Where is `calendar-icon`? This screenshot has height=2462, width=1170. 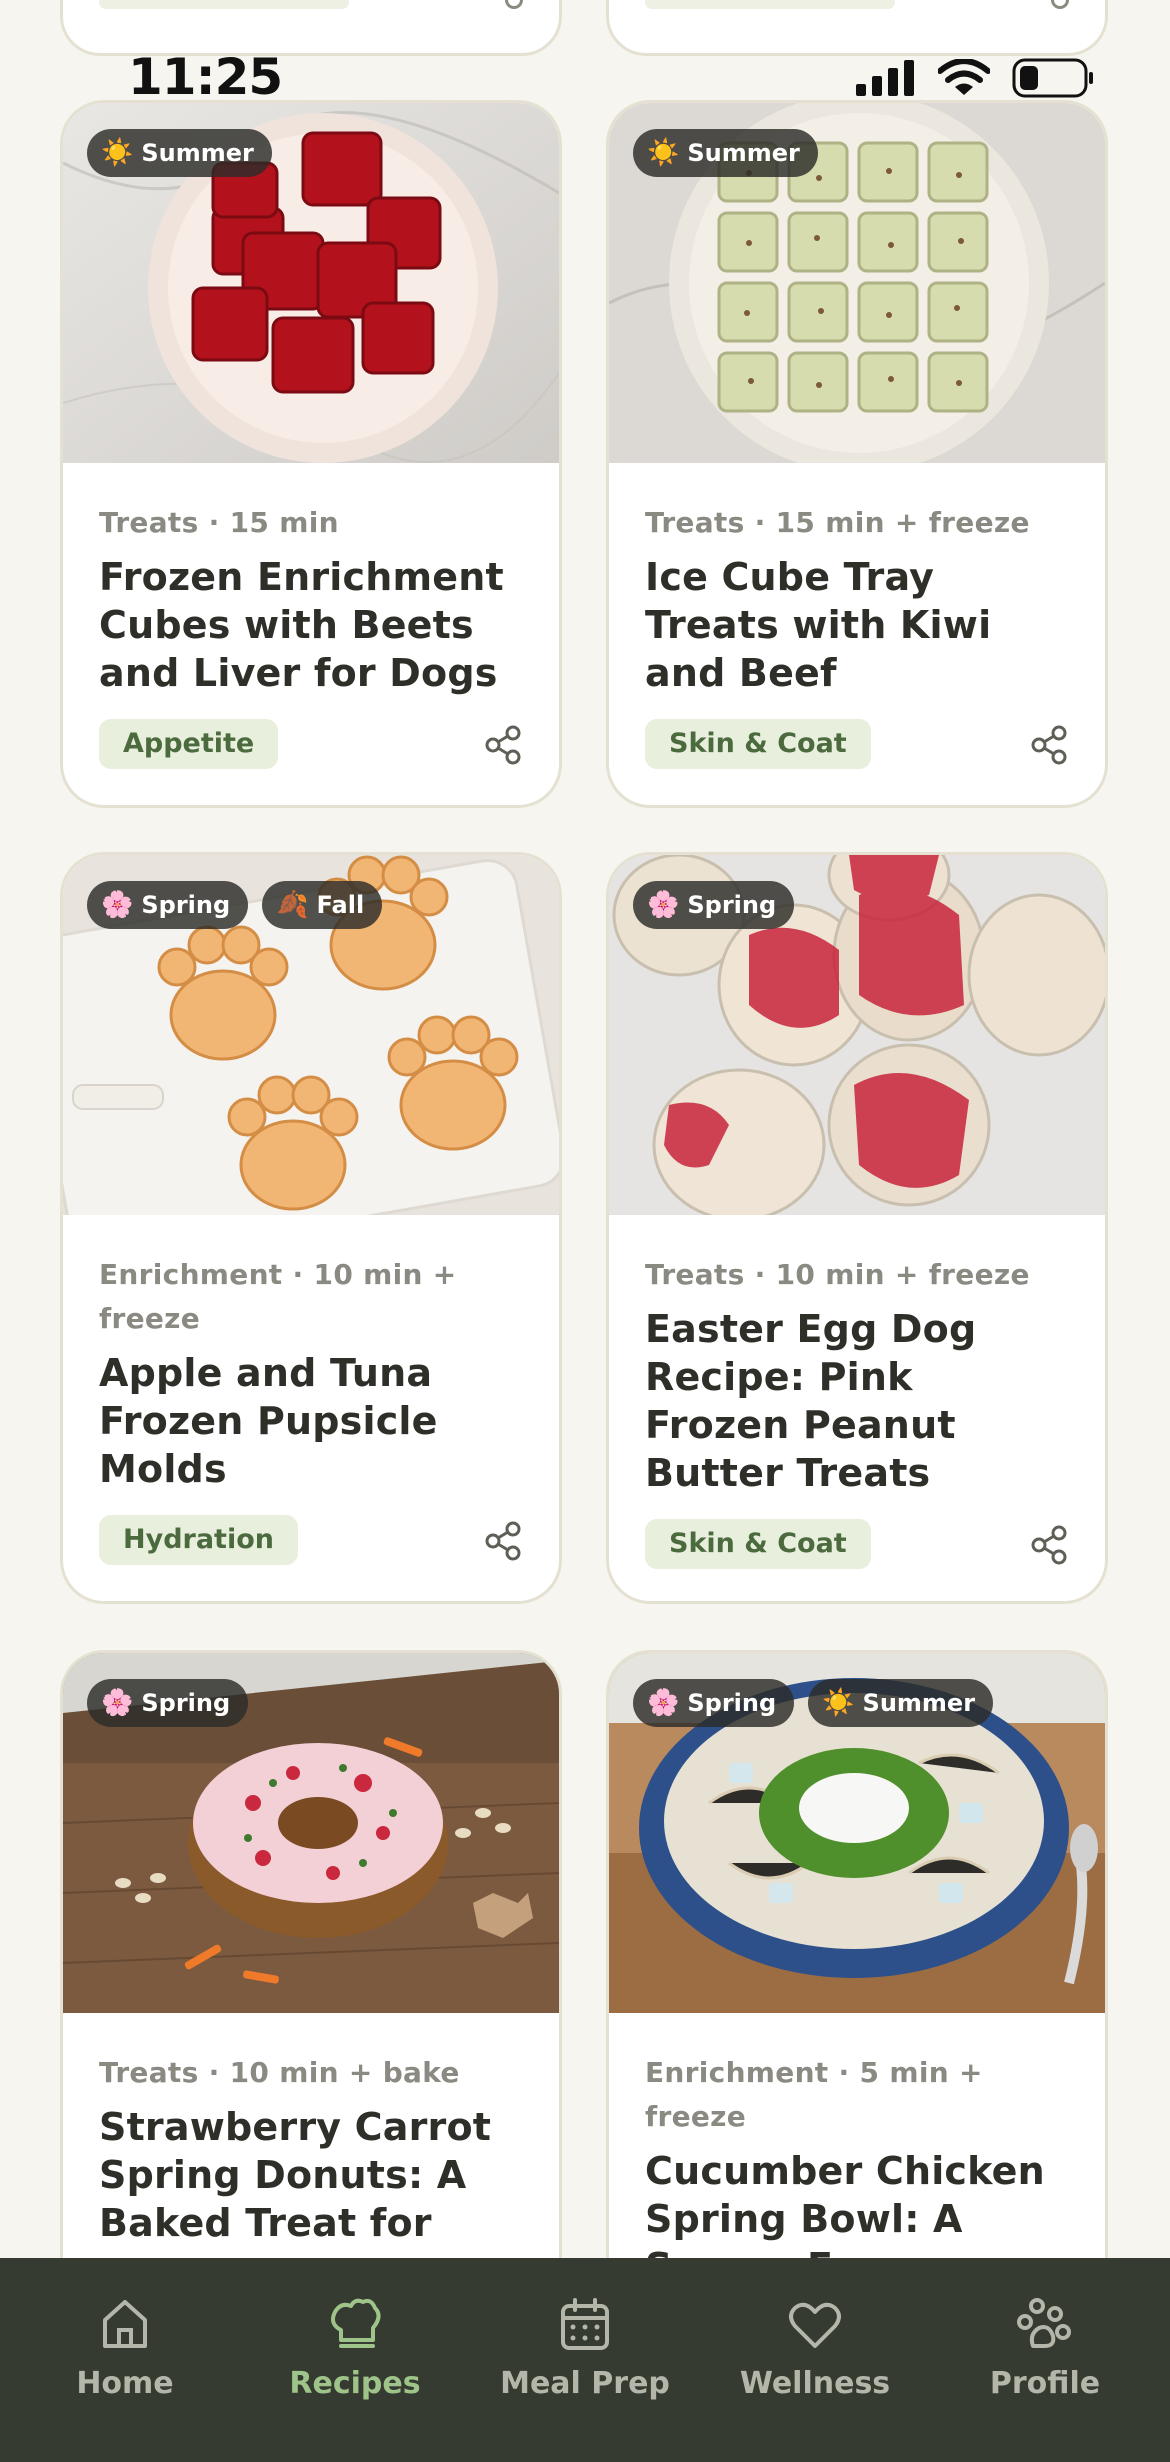
calendar-icon is located at coordinates (585, 2324).